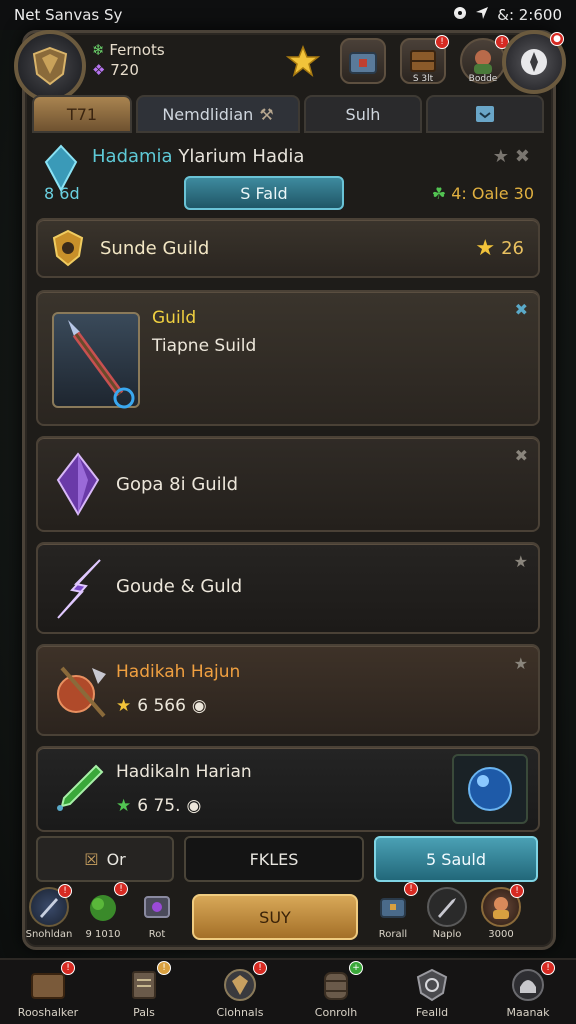 The image size is (576, 1024). Describe the element at coordinates (68, 15) in the screenshot. I see `status-title: Net Sanvas Sy` at that location.